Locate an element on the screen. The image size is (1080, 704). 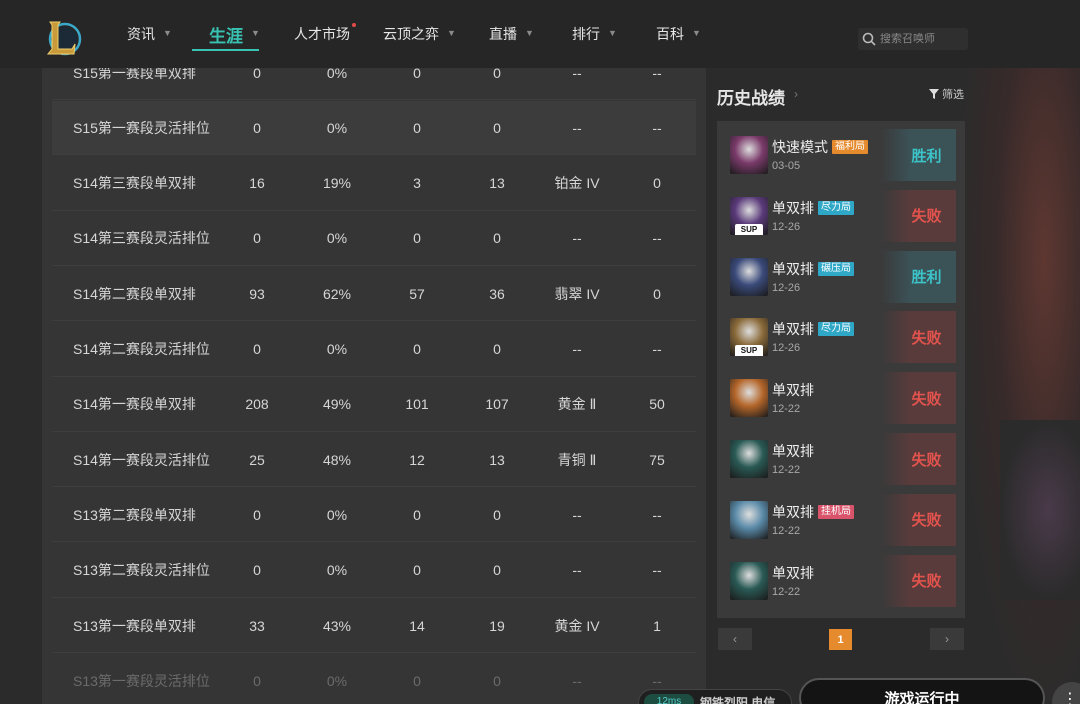
table-row: S13第一赛段单双排 33 43% 14 19 黄金 IV 1 is located at coordinates (374, 626).